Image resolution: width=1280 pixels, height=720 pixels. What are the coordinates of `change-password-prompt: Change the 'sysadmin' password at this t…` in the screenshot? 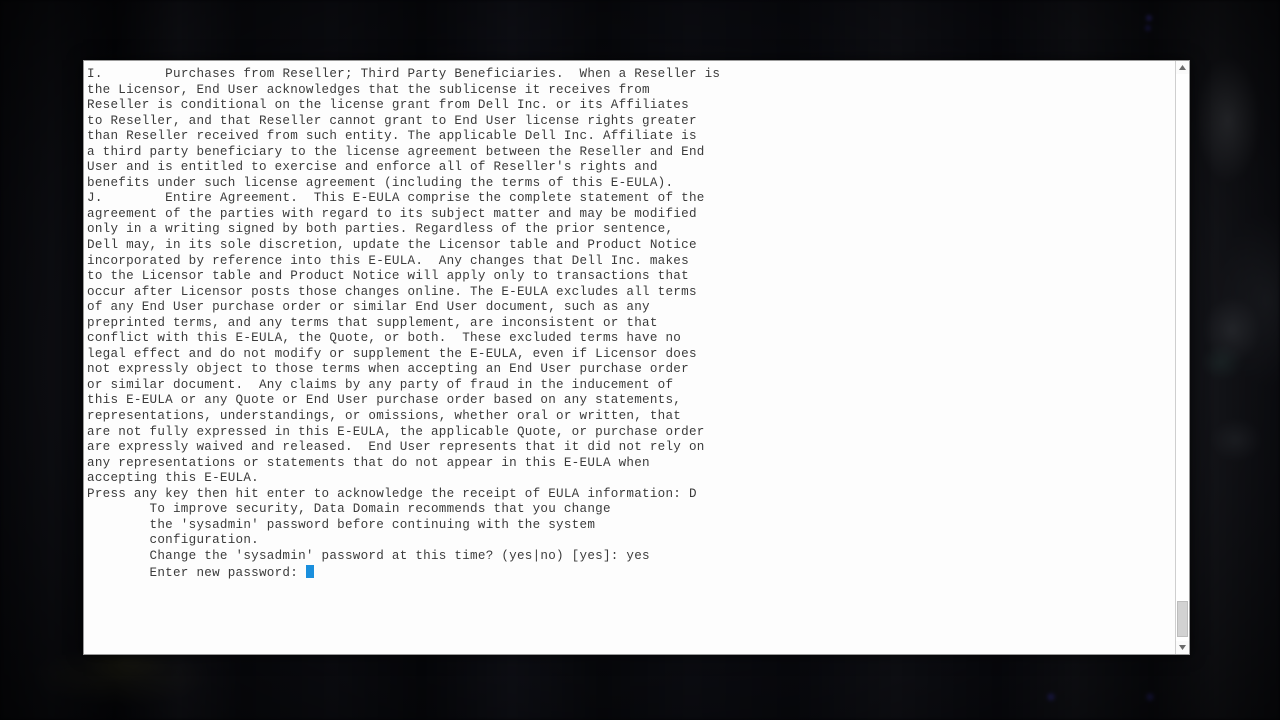 It's located at (368, 555).